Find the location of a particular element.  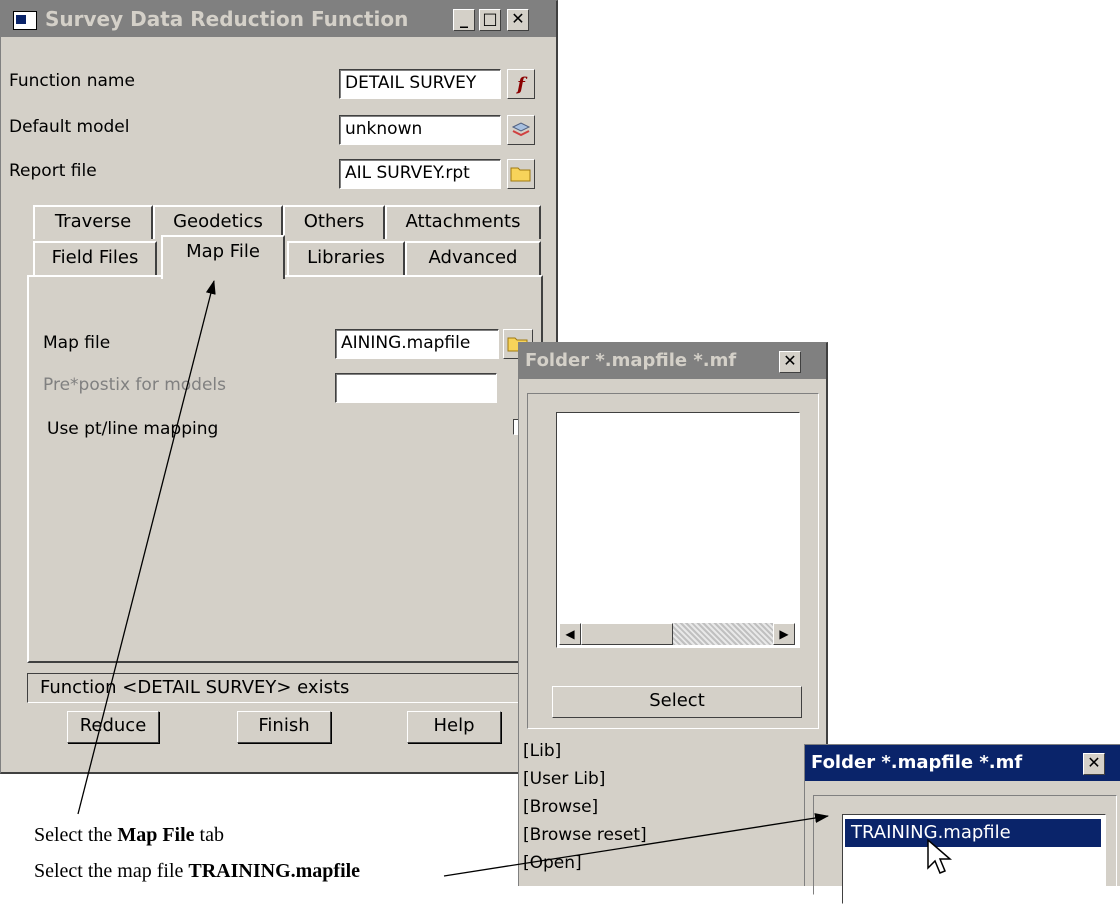

finish-button: Finish is located at coordinates (284, 727).